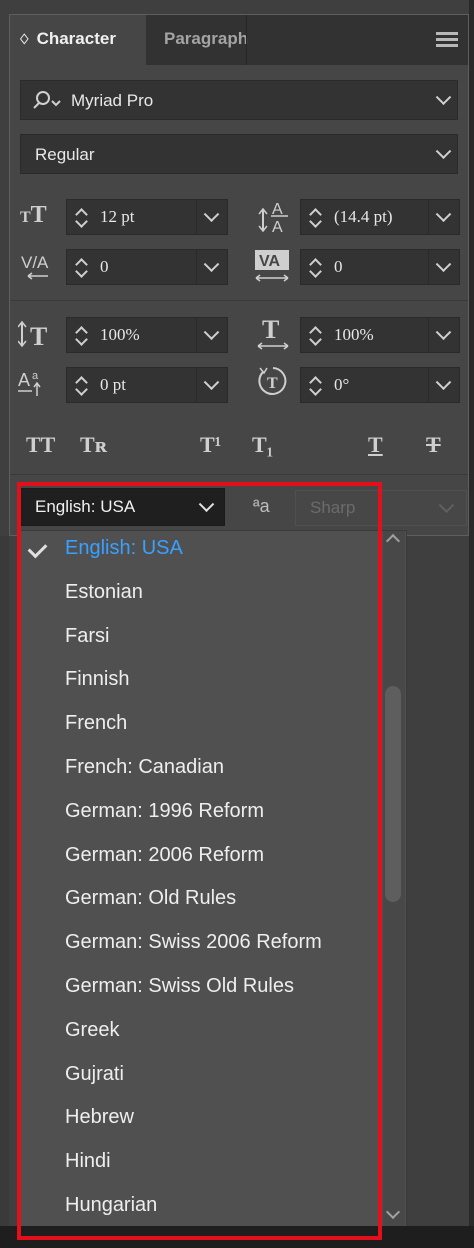 This screenshot has width=474, height=1248. Describe the element at coordinates (93, 445) in the screenshot. I see `small-caps-button: Tʀ` at that location.